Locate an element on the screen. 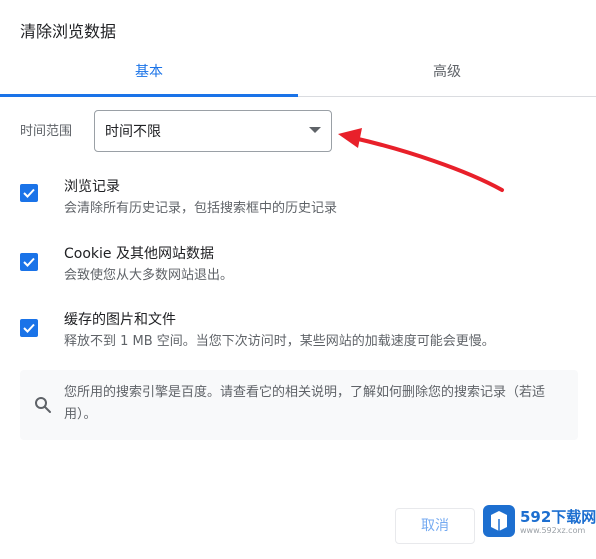  time-range-value: 时间不限 is located at coordinates (133, 132).